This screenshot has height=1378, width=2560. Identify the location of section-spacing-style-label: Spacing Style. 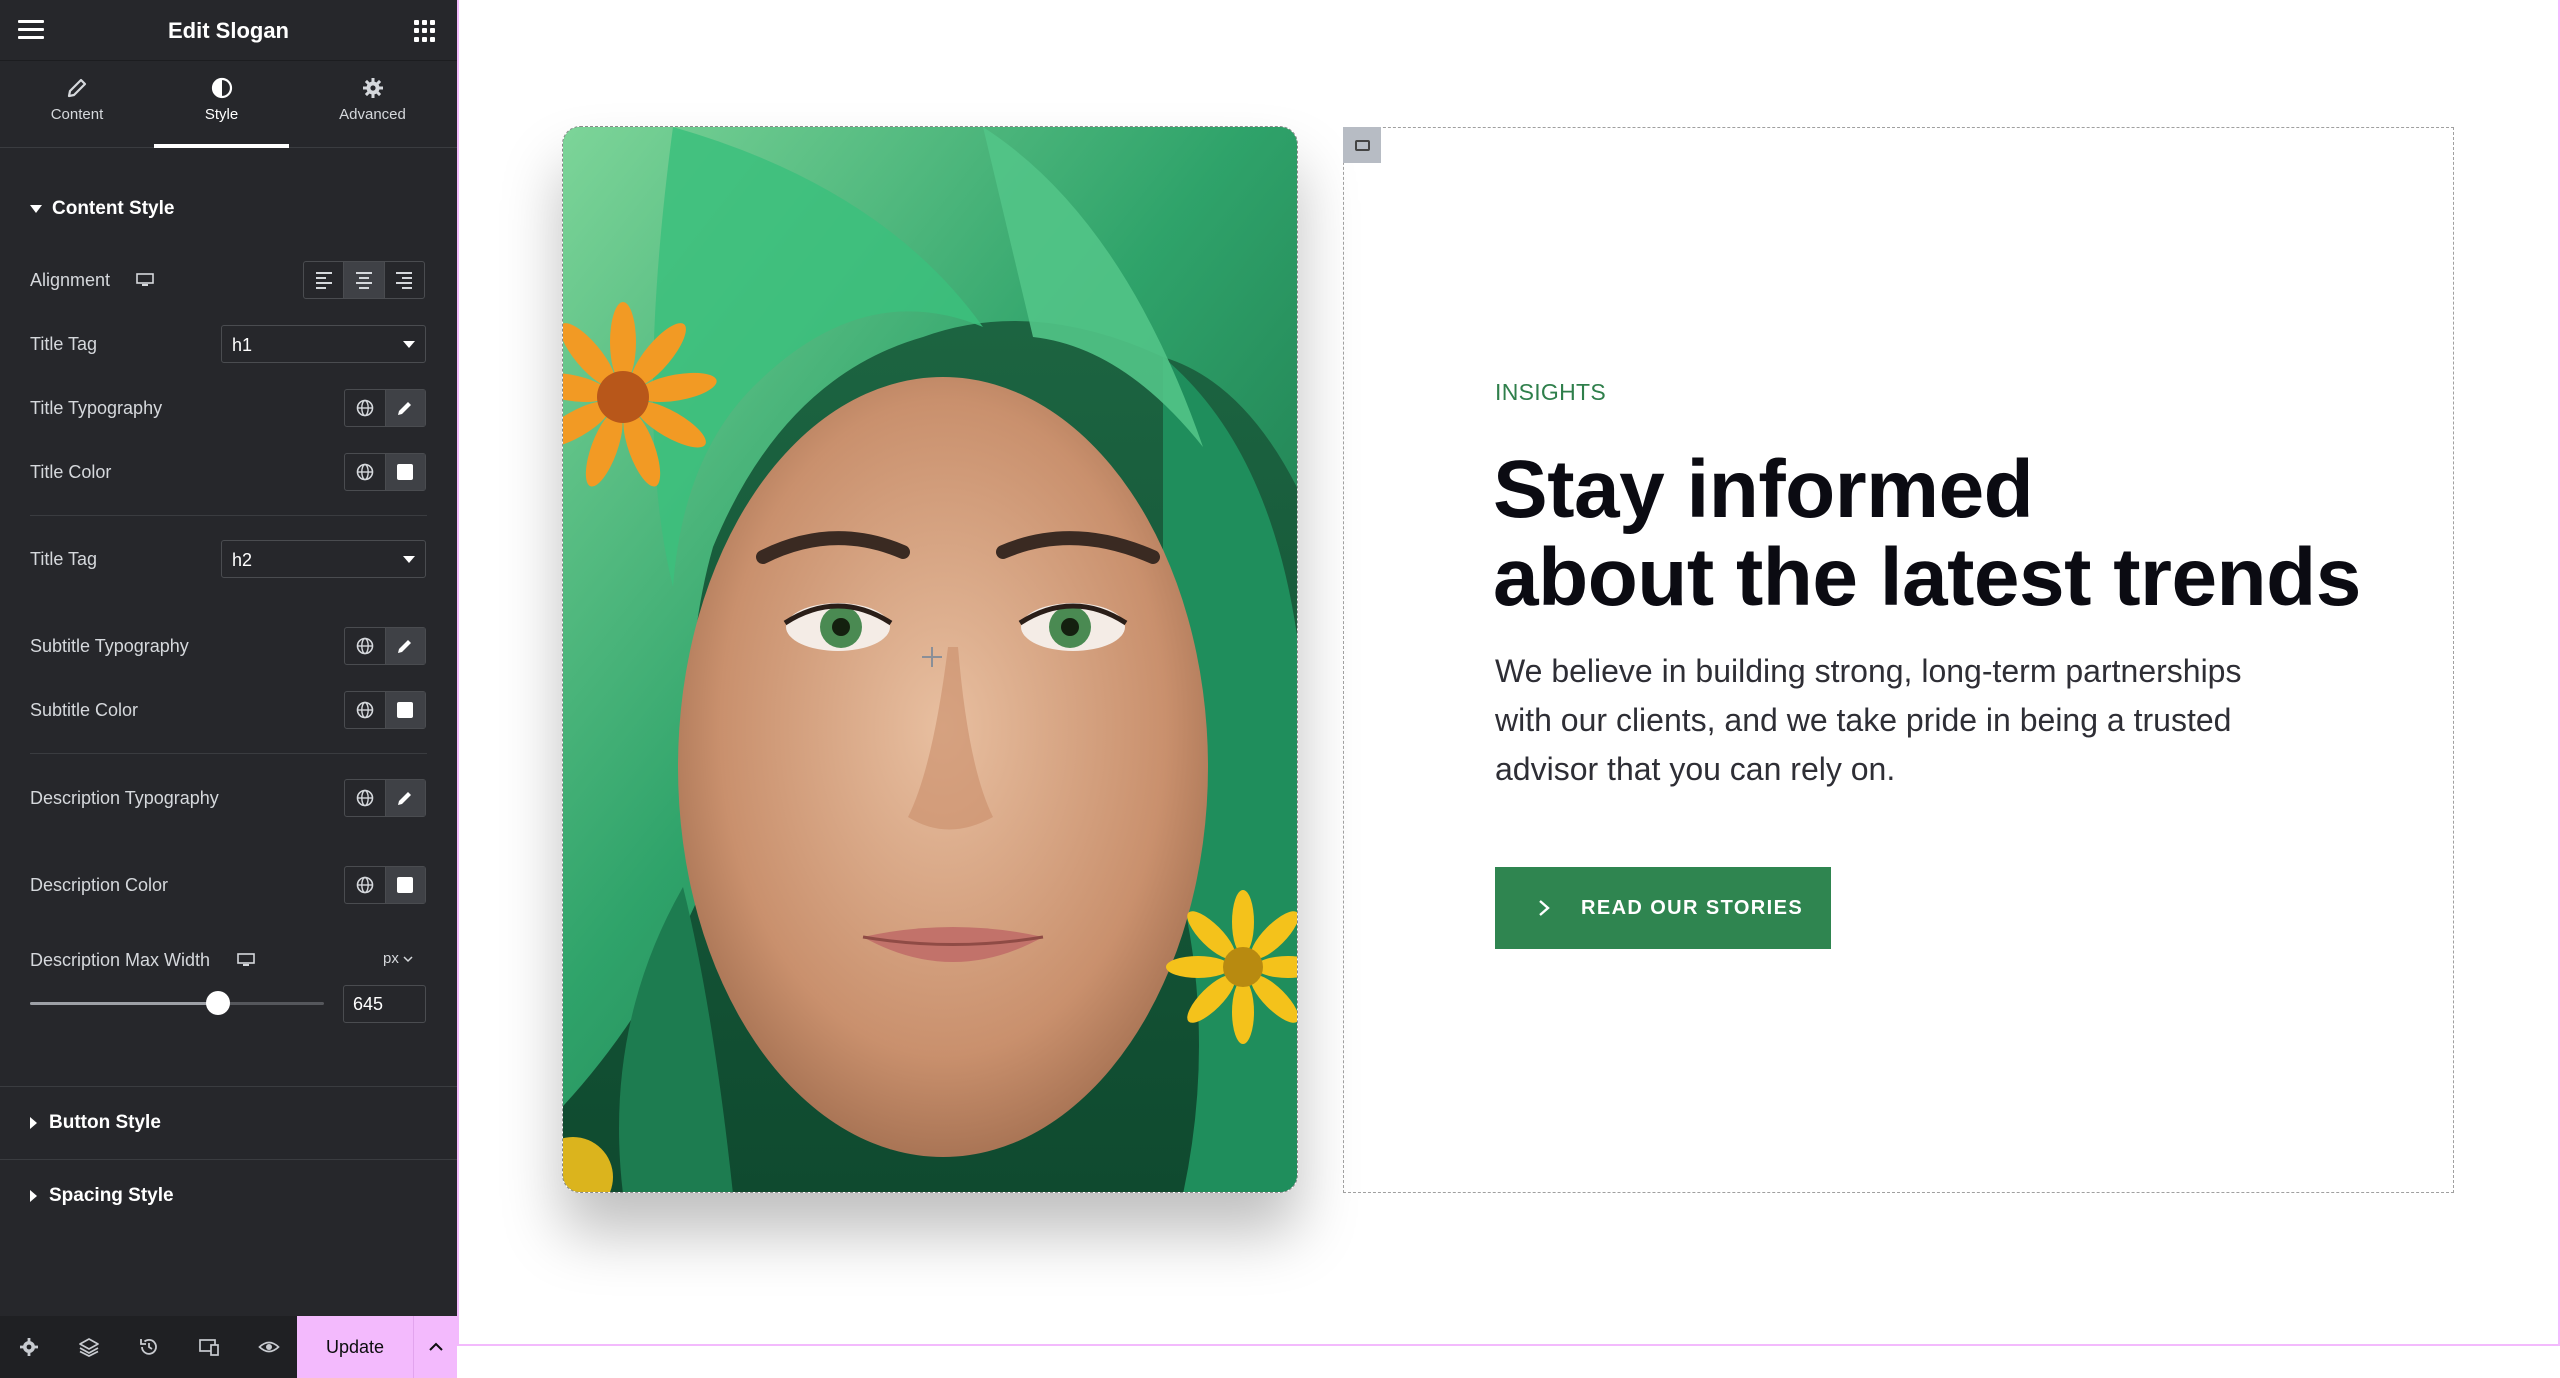
(111, 1195).